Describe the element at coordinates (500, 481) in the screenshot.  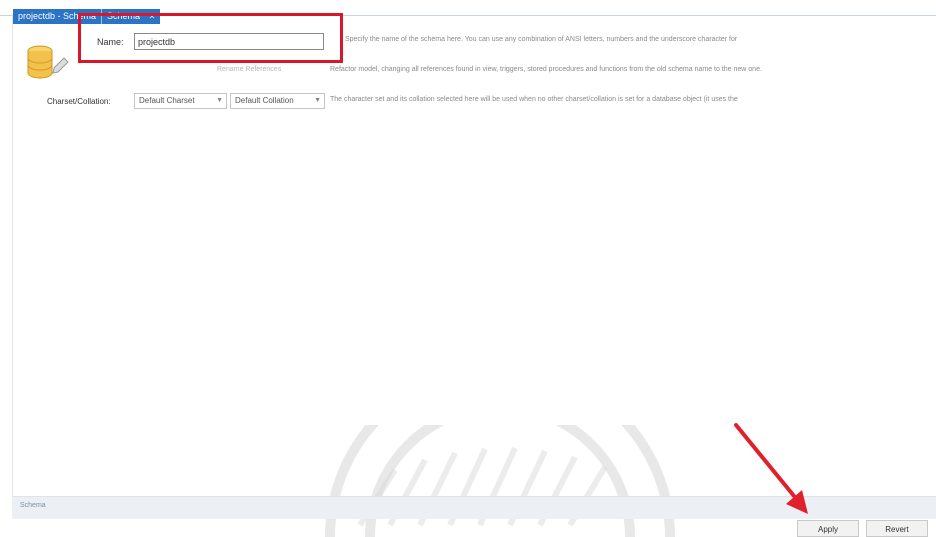
I see `watermark-logo` at that location.